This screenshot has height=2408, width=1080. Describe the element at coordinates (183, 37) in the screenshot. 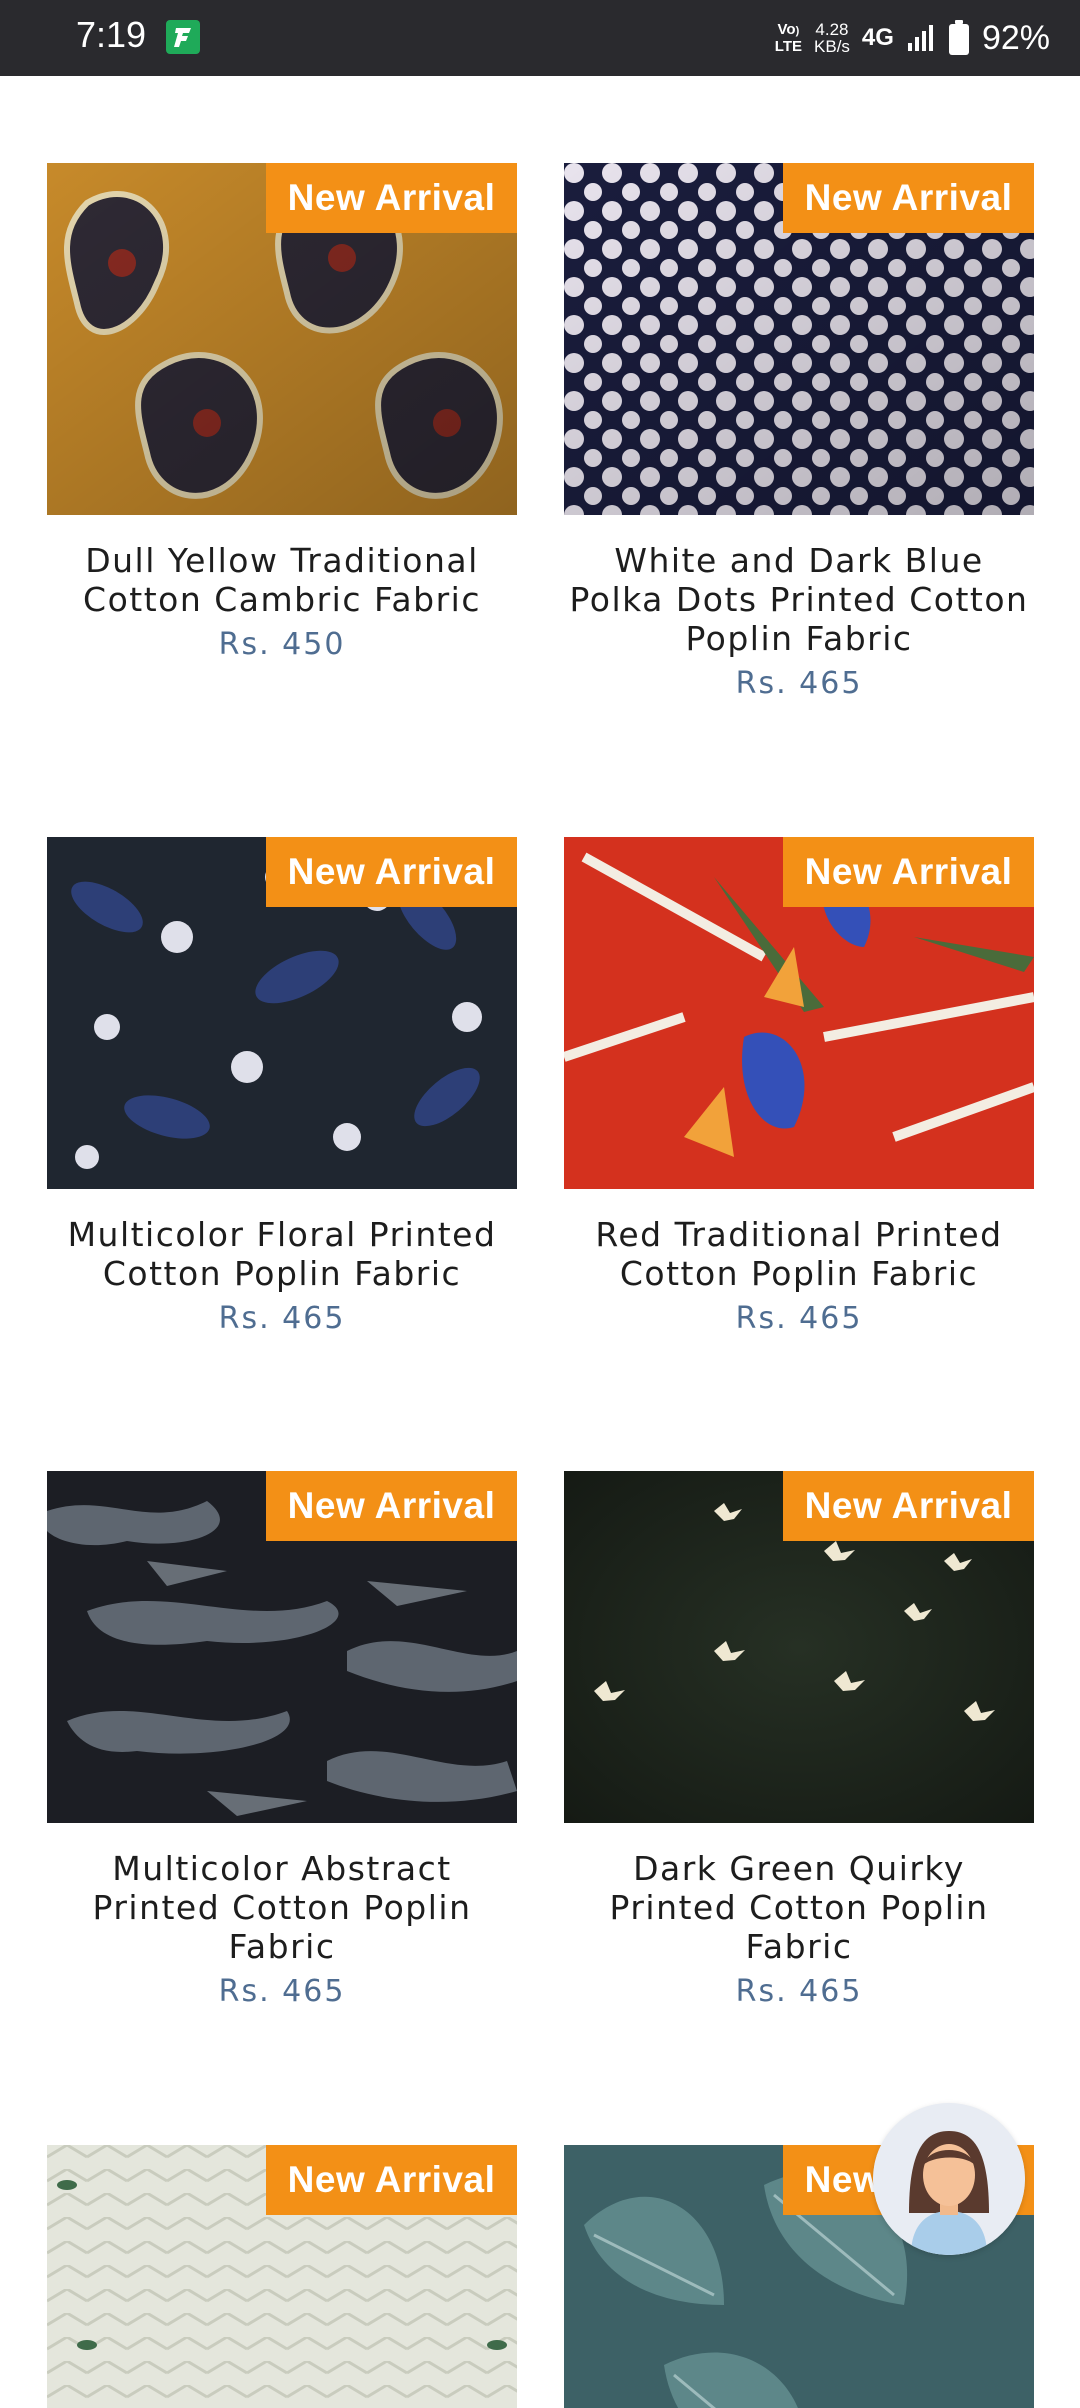

I see `wallet-icon` at that location.